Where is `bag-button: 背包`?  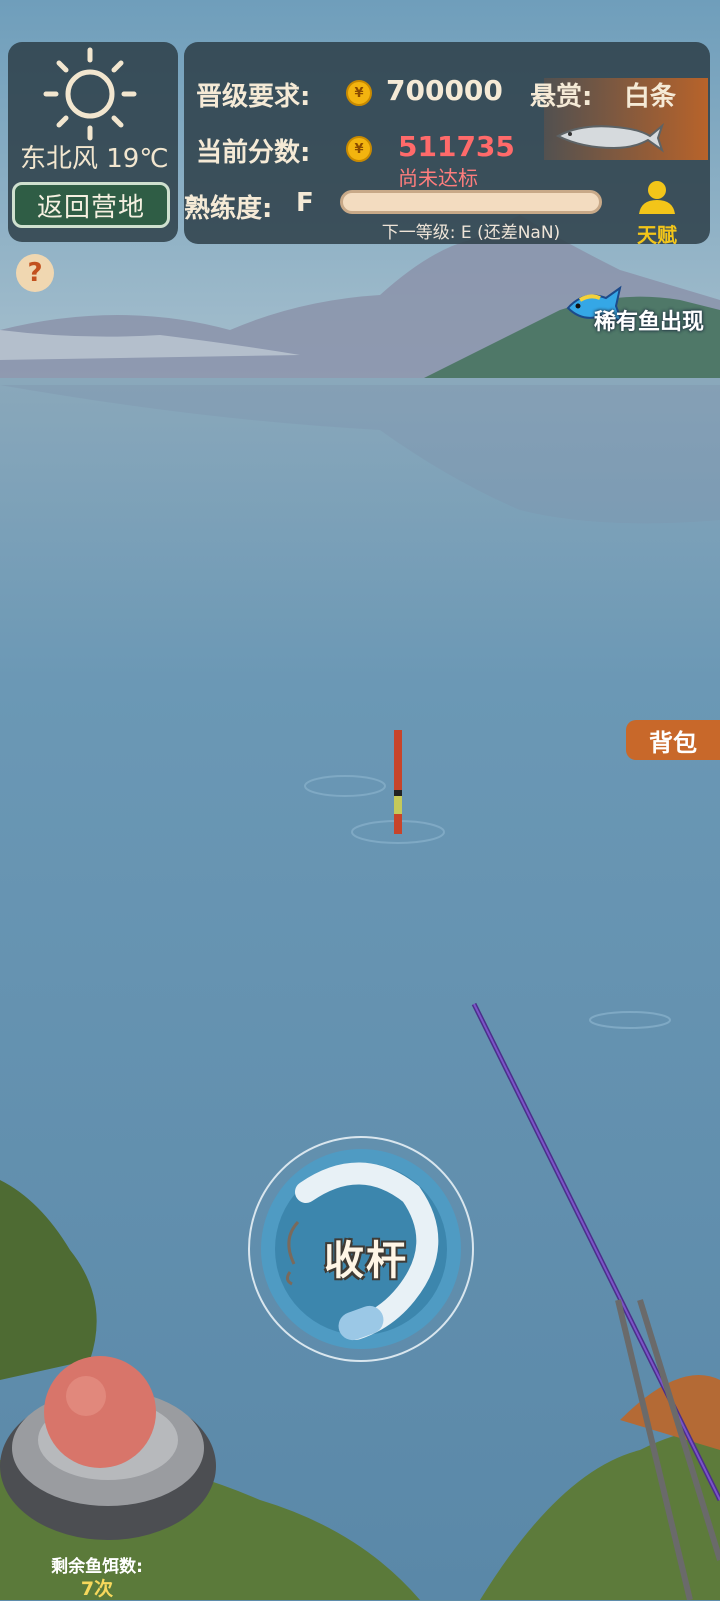
bag-button: 背包 is located at coordinates (673, 740).